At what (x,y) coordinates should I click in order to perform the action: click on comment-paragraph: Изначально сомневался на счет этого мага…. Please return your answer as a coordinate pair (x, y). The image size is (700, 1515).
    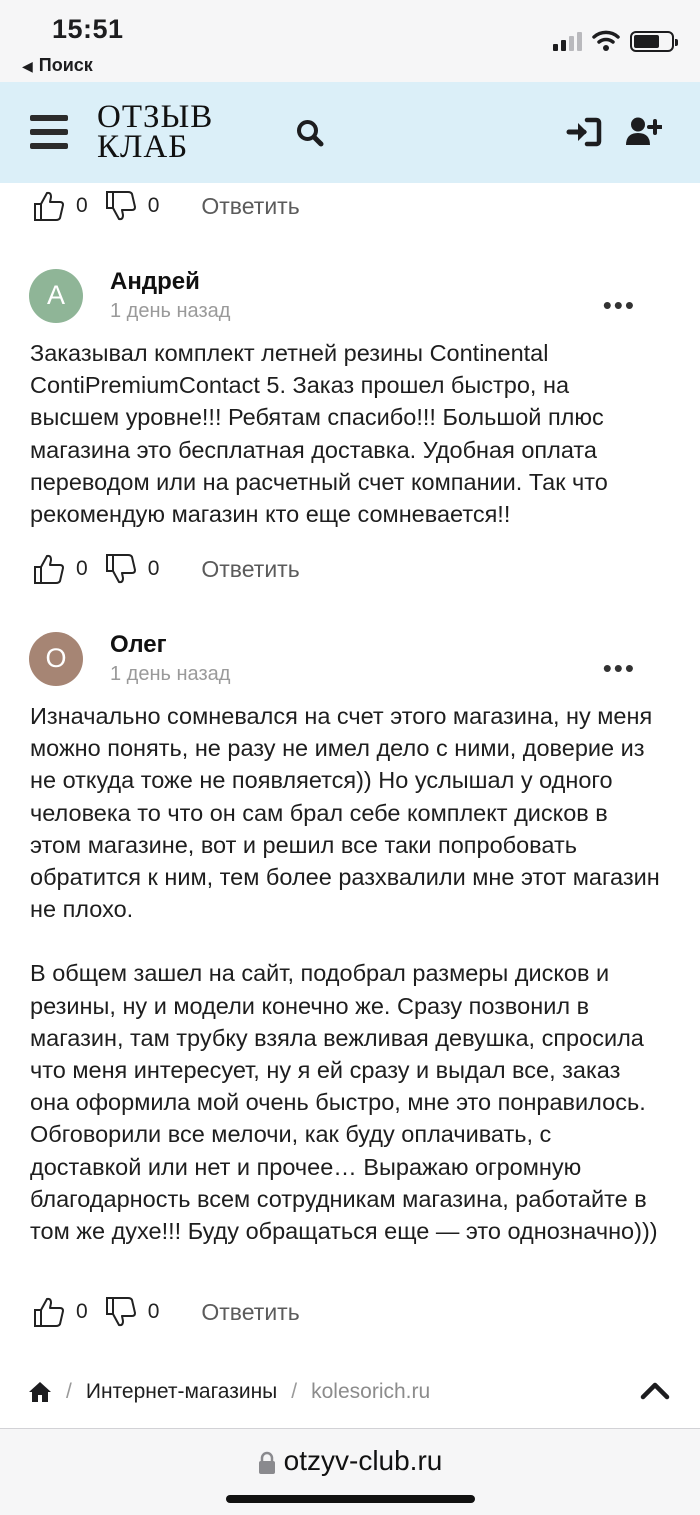
    Looking at the image, I should click on (345, 813).